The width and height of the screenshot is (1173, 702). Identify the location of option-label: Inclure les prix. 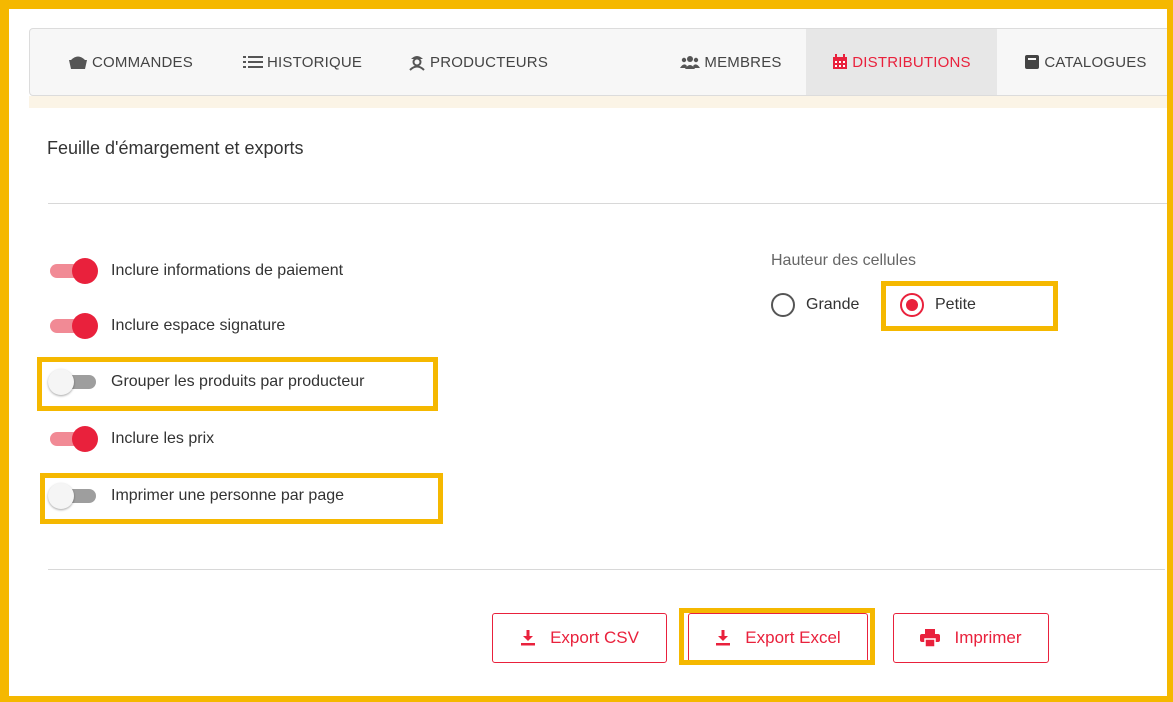
(163, 438).